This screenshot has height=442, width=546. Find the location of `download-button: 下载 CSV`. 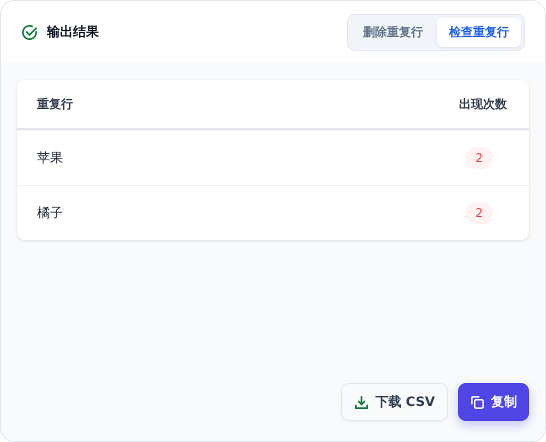

download-button: 下载 CSV is located at coordinates (394, 402).